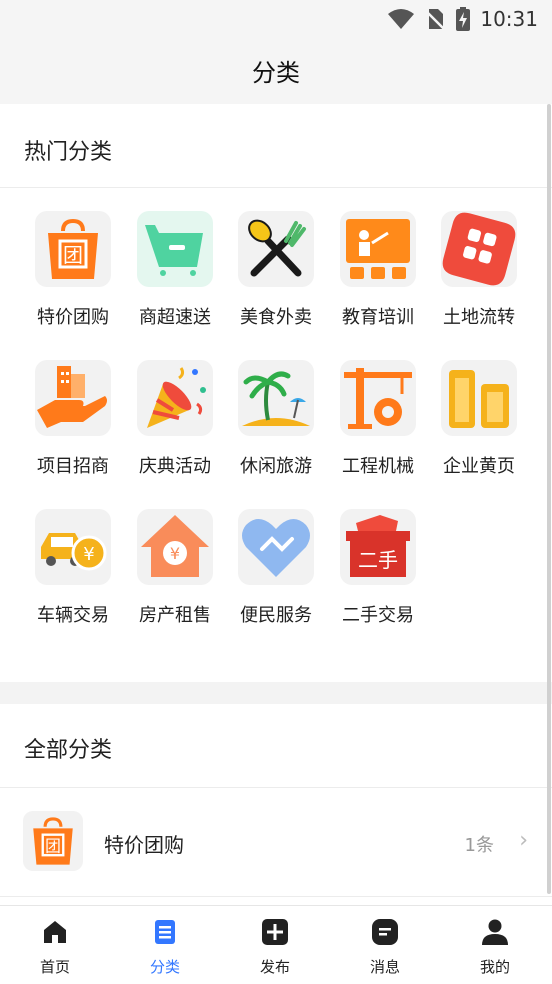  What do you see at coordinates (479, 249) in the screenshot?
I see `land-grid-icon` at bounding box center [479, 249].